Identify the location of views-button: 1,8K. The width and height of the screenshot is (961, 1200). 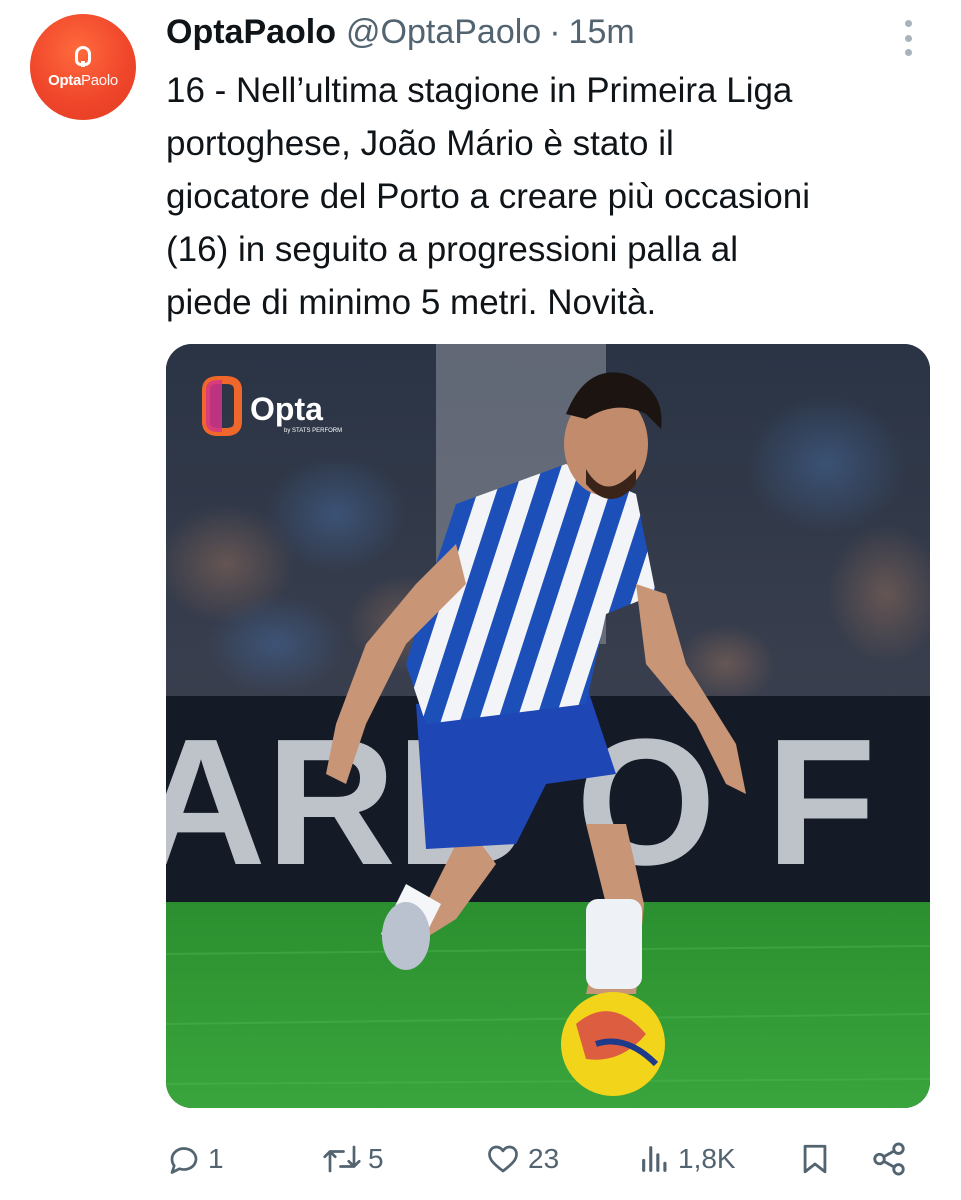
(687, 1159).